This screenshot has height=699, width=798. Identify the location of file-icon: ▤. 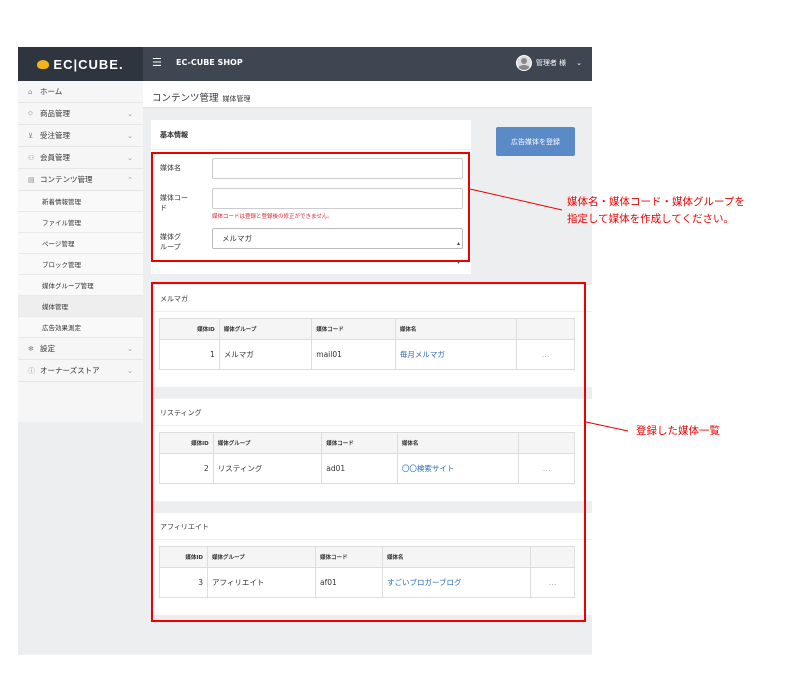
(31, 179).